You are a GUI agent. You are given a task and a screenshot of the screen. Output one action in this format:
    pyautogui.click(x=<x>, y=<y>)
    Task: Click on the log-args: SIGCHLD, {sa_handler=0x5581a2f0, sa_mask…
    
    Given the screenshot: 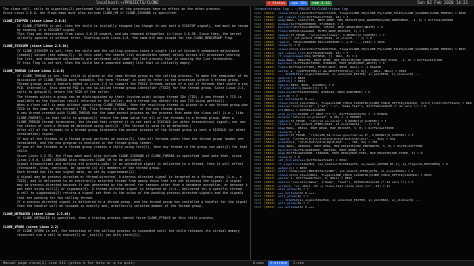 What is the action you would take?
    pyautogui.click(x=374, y=164)
    